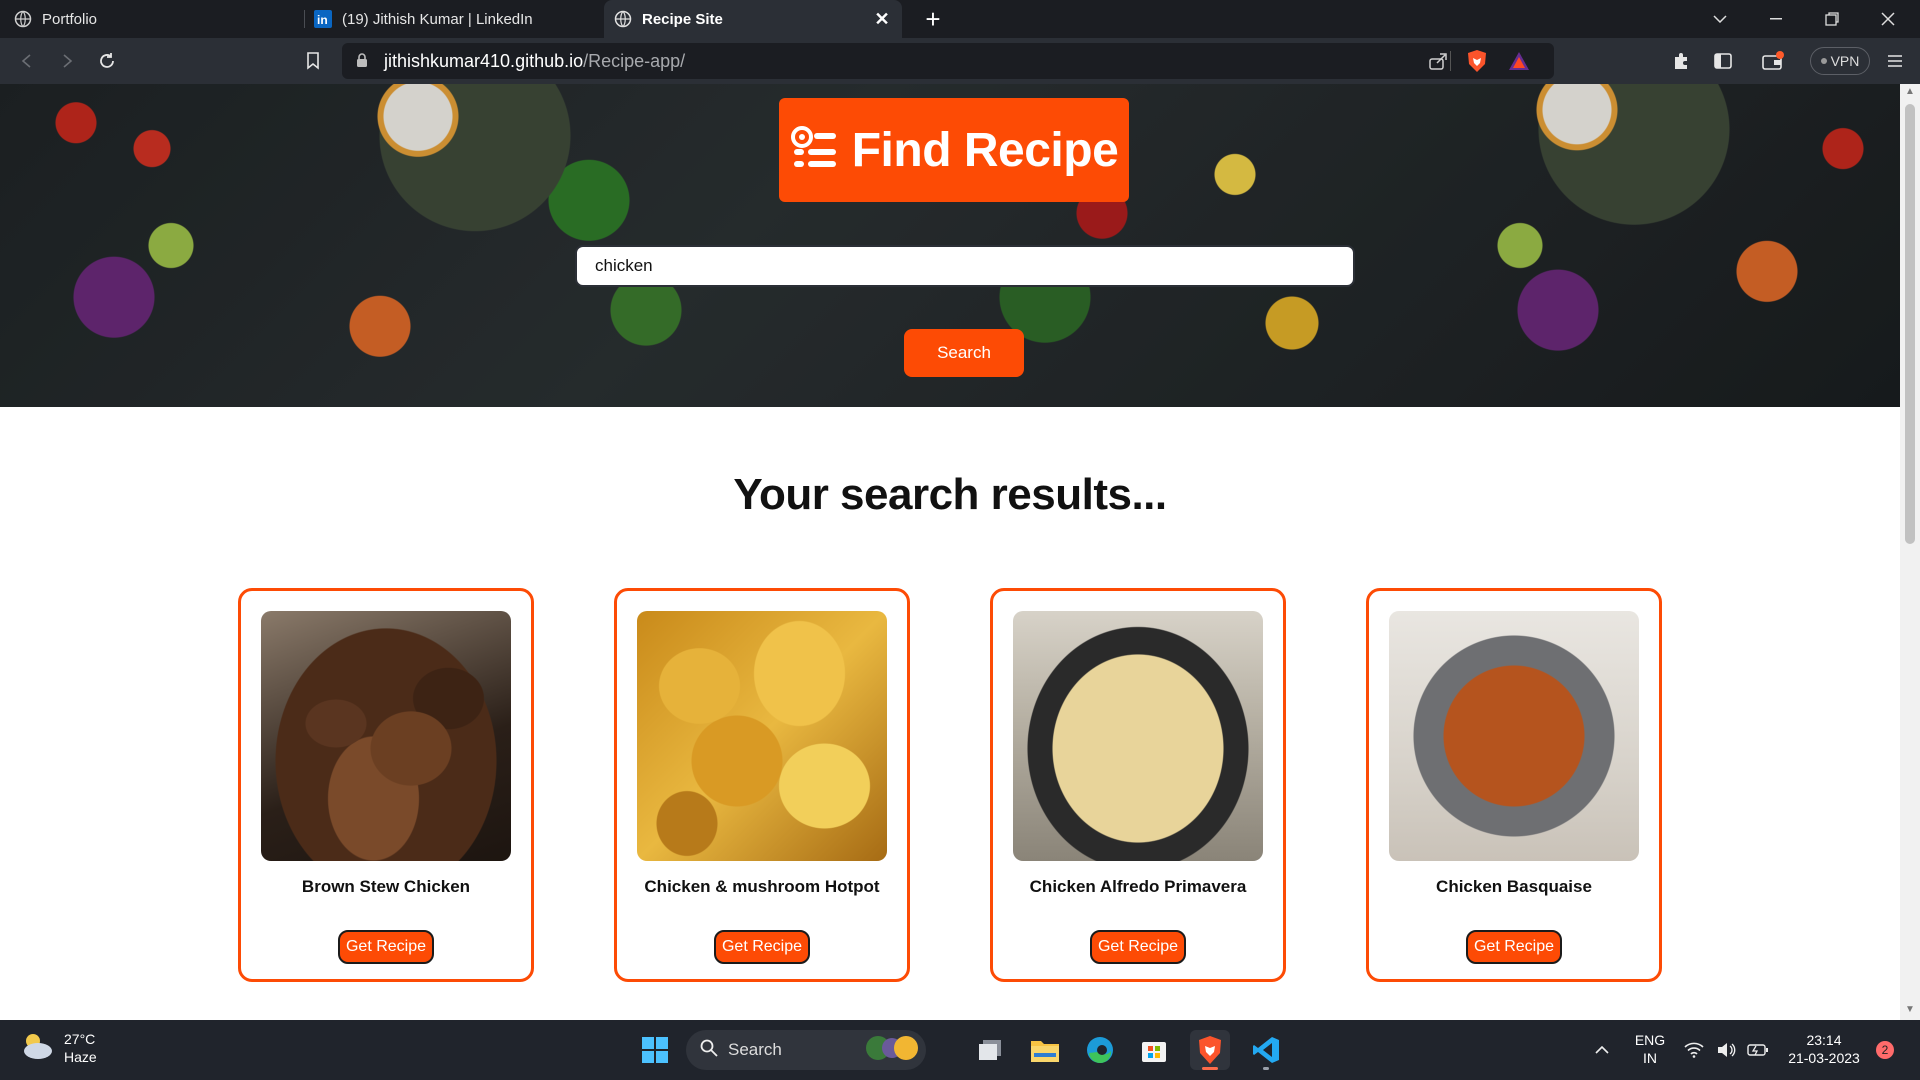 Image resolution: width=1920 pixels, height=1080 pixels. What do you see at coordinates (892, 1050) in the screenshot?
I see `search-highlight-icon` at bounding box center [892, 1050].